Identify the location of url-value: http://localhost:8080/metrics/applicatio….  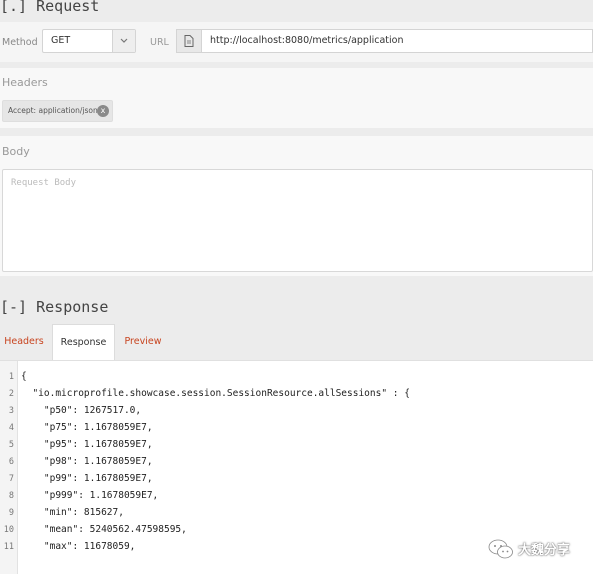
(307, 40).